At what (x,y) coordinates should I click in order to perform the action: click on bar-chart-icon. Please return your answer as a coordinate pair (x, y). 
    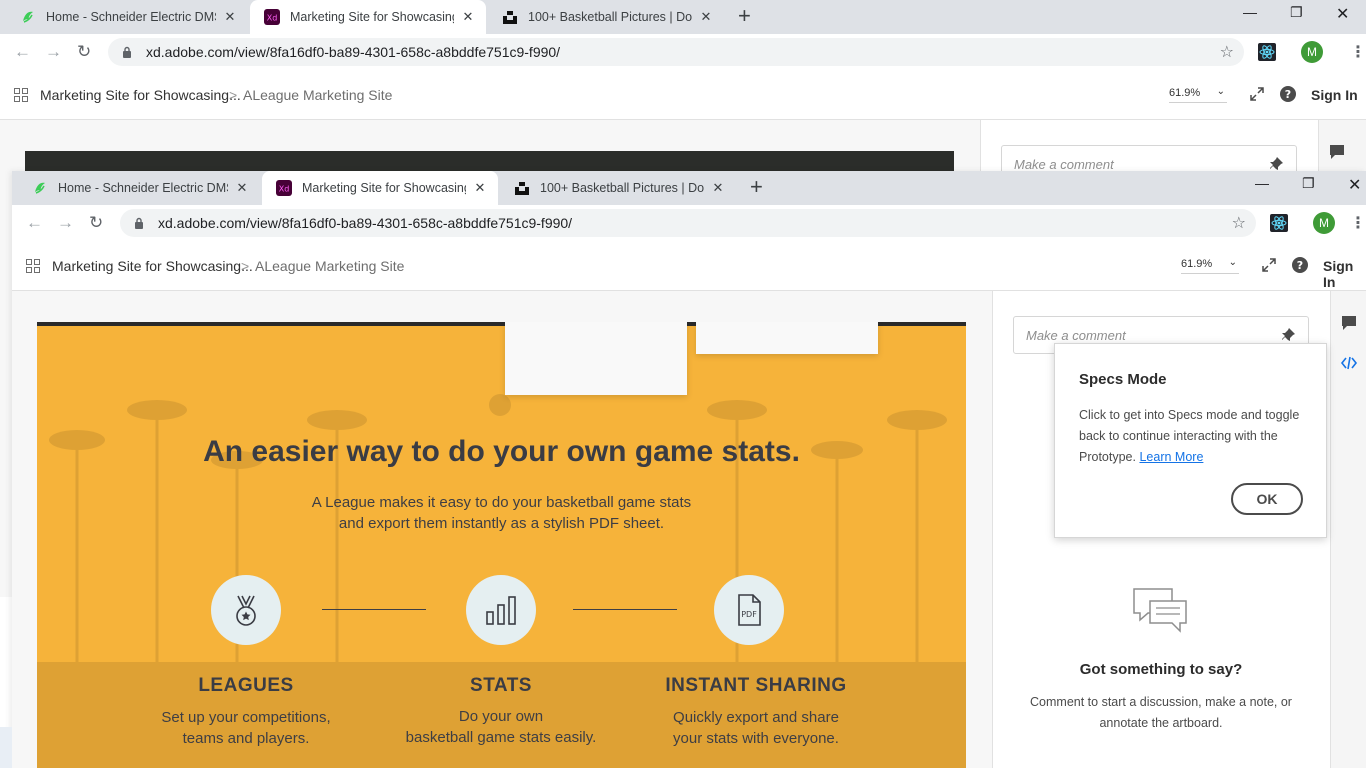
    Looking at the image, I should click on (501, 610).